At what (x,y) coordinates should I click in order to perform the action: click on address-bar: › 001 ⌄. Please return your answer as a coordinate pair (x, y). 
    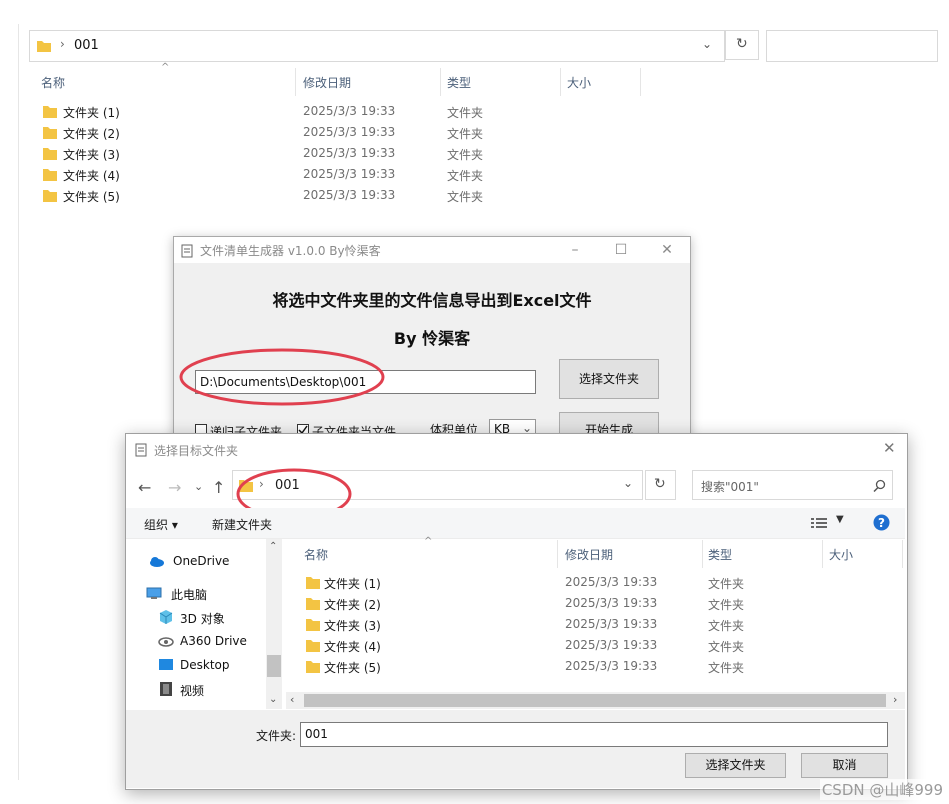
    Looking at the image, I should click on (377, 46).